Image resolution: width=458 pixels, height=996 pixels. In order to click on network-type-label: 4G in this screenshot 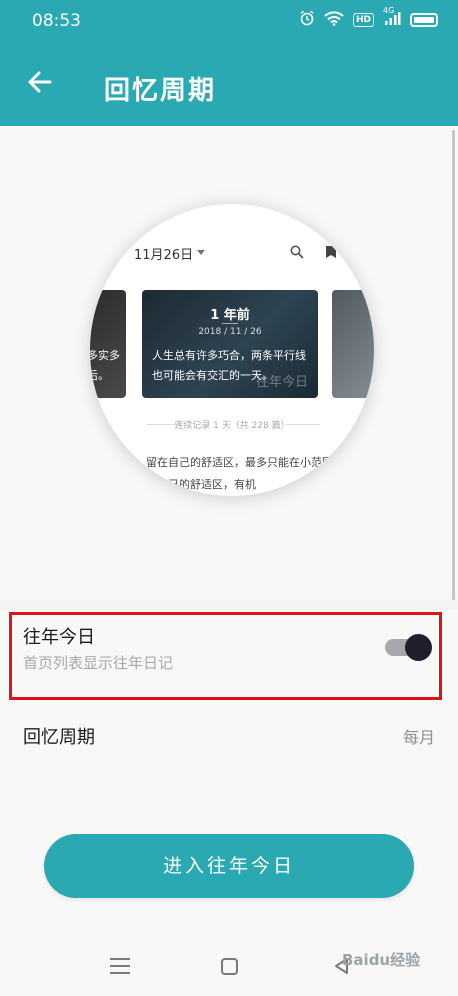, I will do `click(389, 10)`.